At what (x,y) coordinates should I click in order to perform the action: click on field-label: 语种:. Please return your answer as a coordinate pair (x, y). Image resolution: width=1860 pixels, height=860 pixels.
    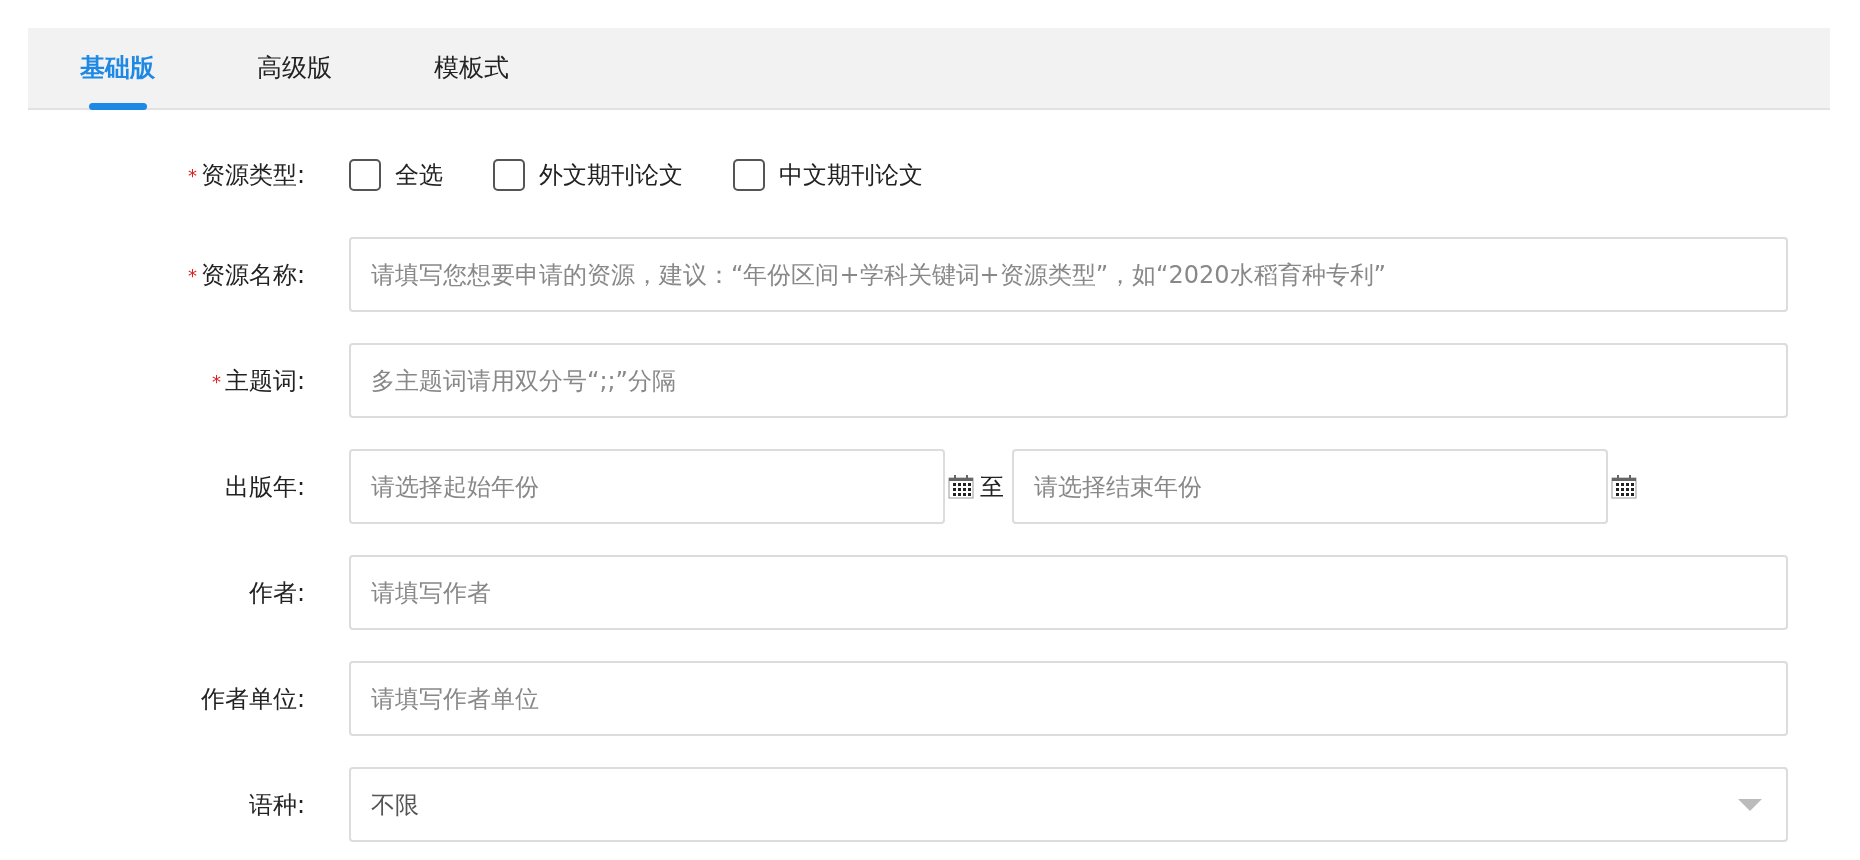
    Looking at the image, I should click on (276, 804).